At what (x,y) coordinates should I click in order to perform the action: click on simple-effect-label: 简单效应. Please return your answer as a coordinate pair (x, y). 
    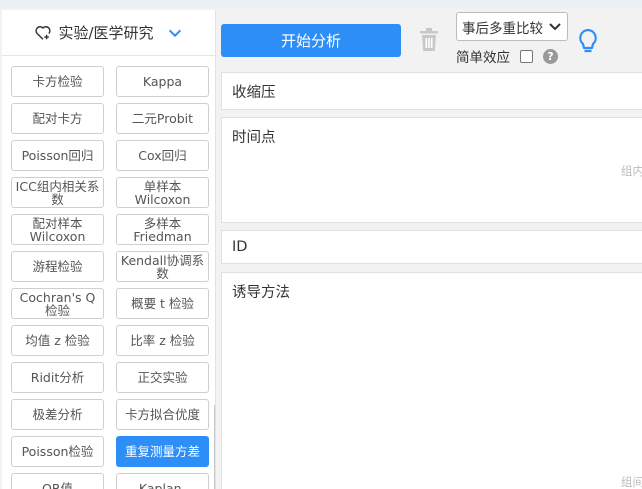
    Looking at the image, I should click on (483, 58).